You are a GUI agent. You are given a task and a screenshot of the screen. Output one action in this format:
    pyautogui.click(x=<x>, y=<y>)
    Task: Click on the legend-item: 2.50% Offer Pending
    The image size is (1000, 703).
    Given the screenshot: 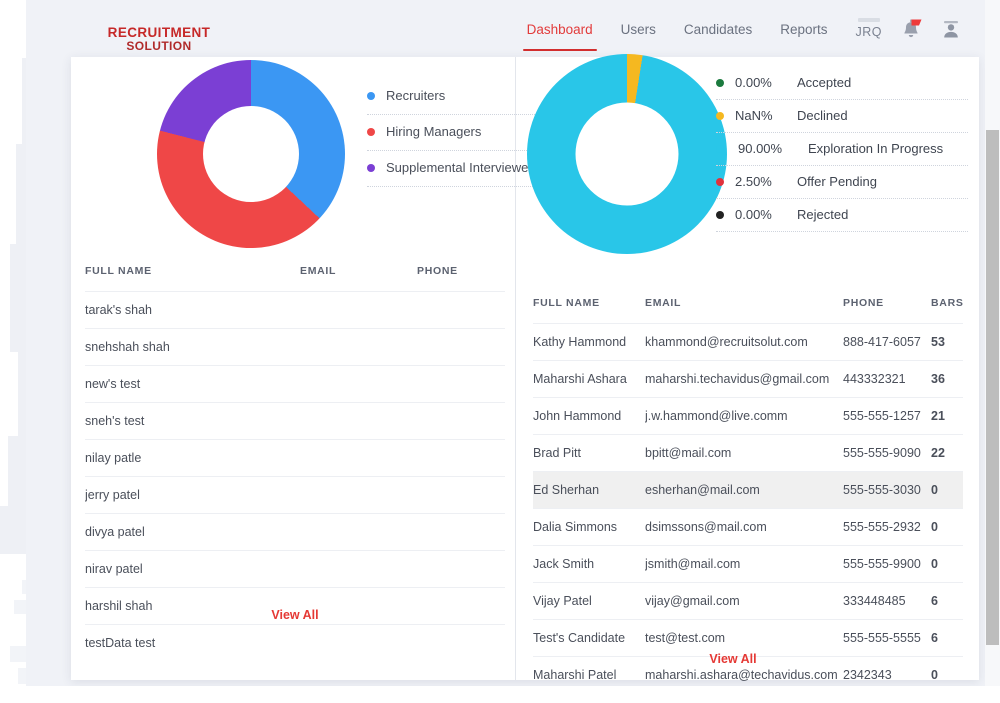 What is the action you would take?
    pyautogui.click(x=842, y=182)
    